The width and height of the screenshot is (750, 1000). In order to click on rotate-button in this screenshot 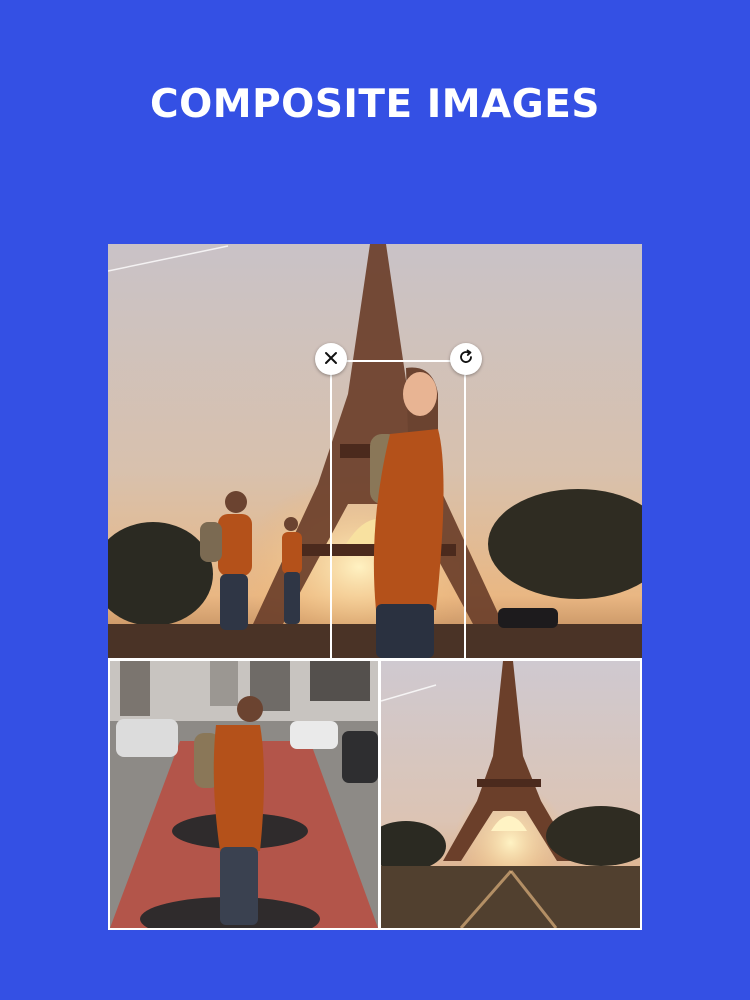, I will do `click(466, 359)`.